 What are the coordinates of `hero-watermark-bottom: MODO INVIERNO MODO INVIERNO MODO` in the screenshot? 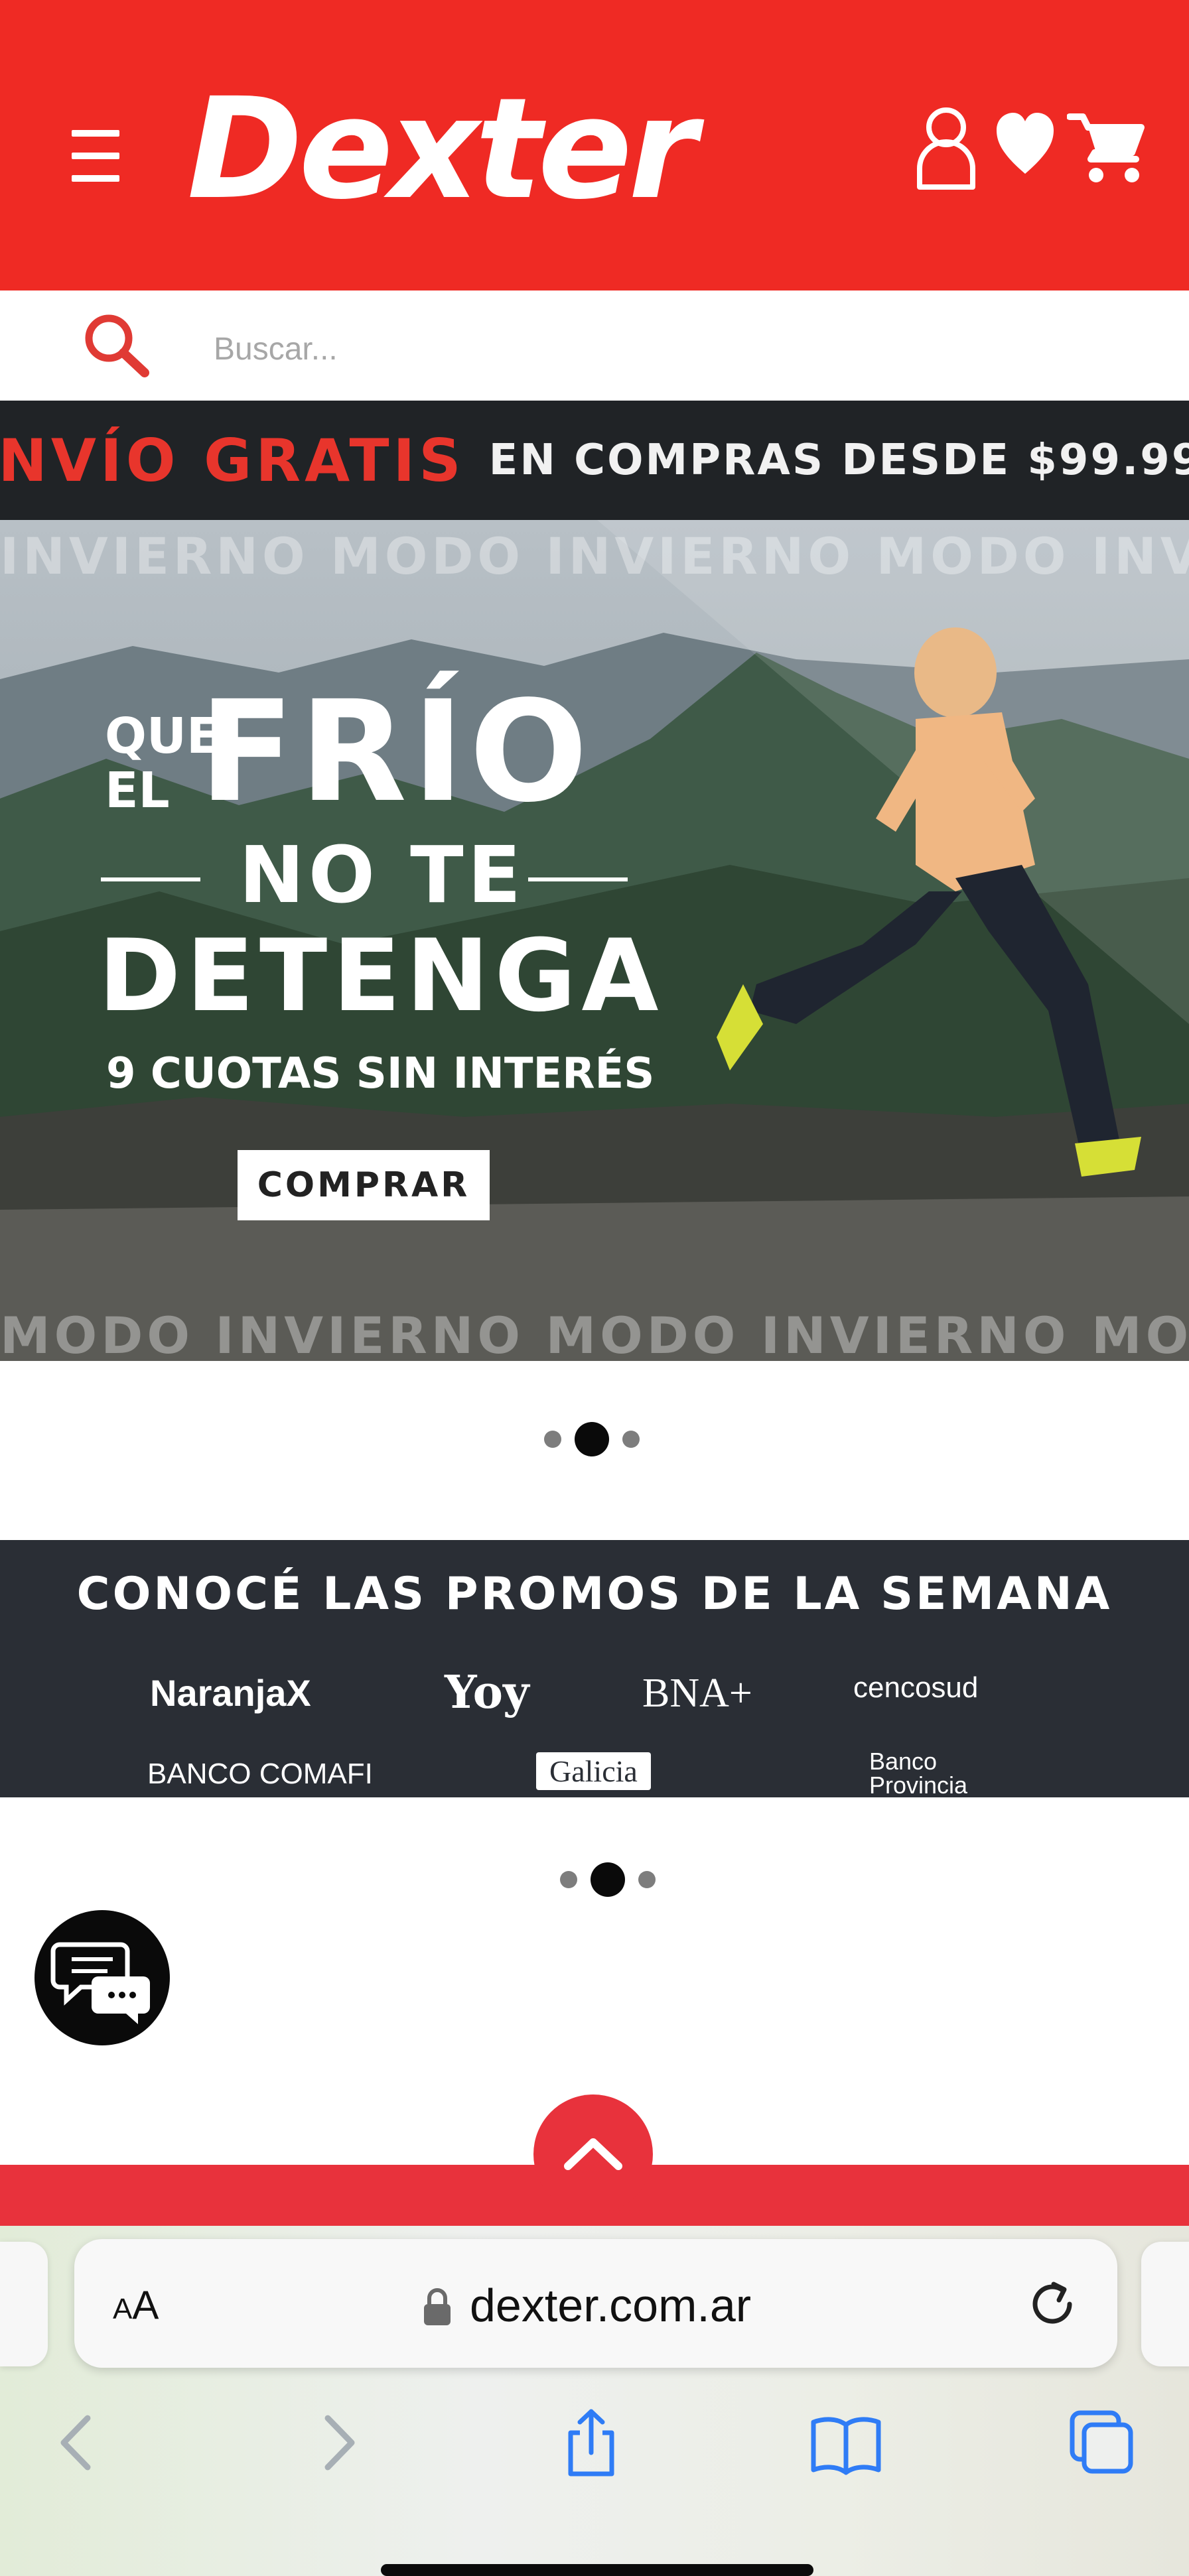 It's located at (595, 1334).